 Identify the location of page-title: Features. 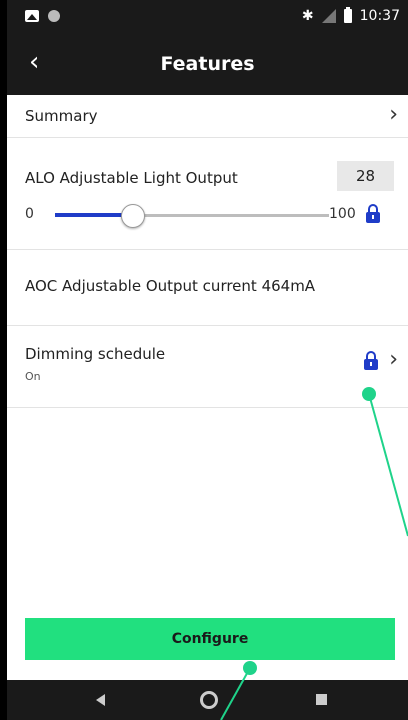
(207, 64).